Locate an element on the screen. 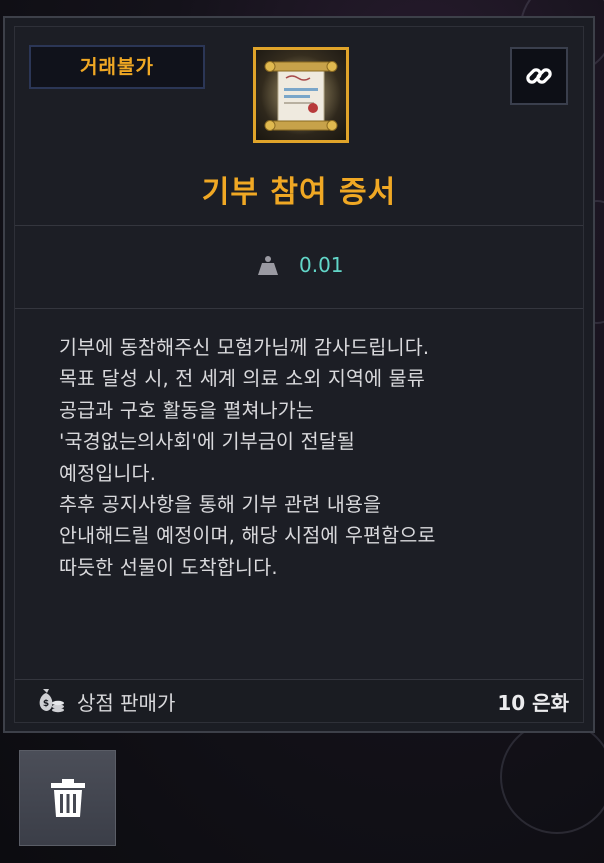 This screenshot has height=863, width=604. weight-icon is located at coordinates (268, 265).